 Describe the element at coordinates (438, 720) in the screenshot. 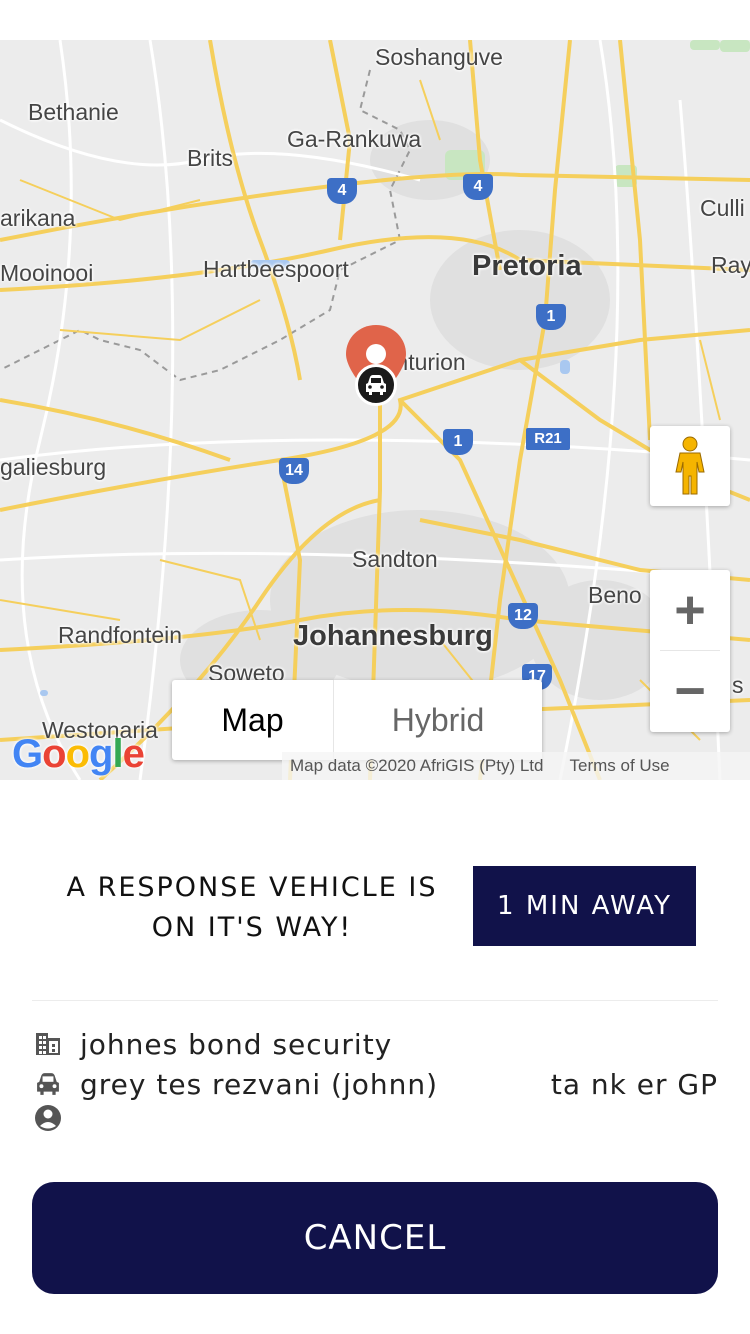

I see `map-type-hybrid-button: Hybrid` at that location.